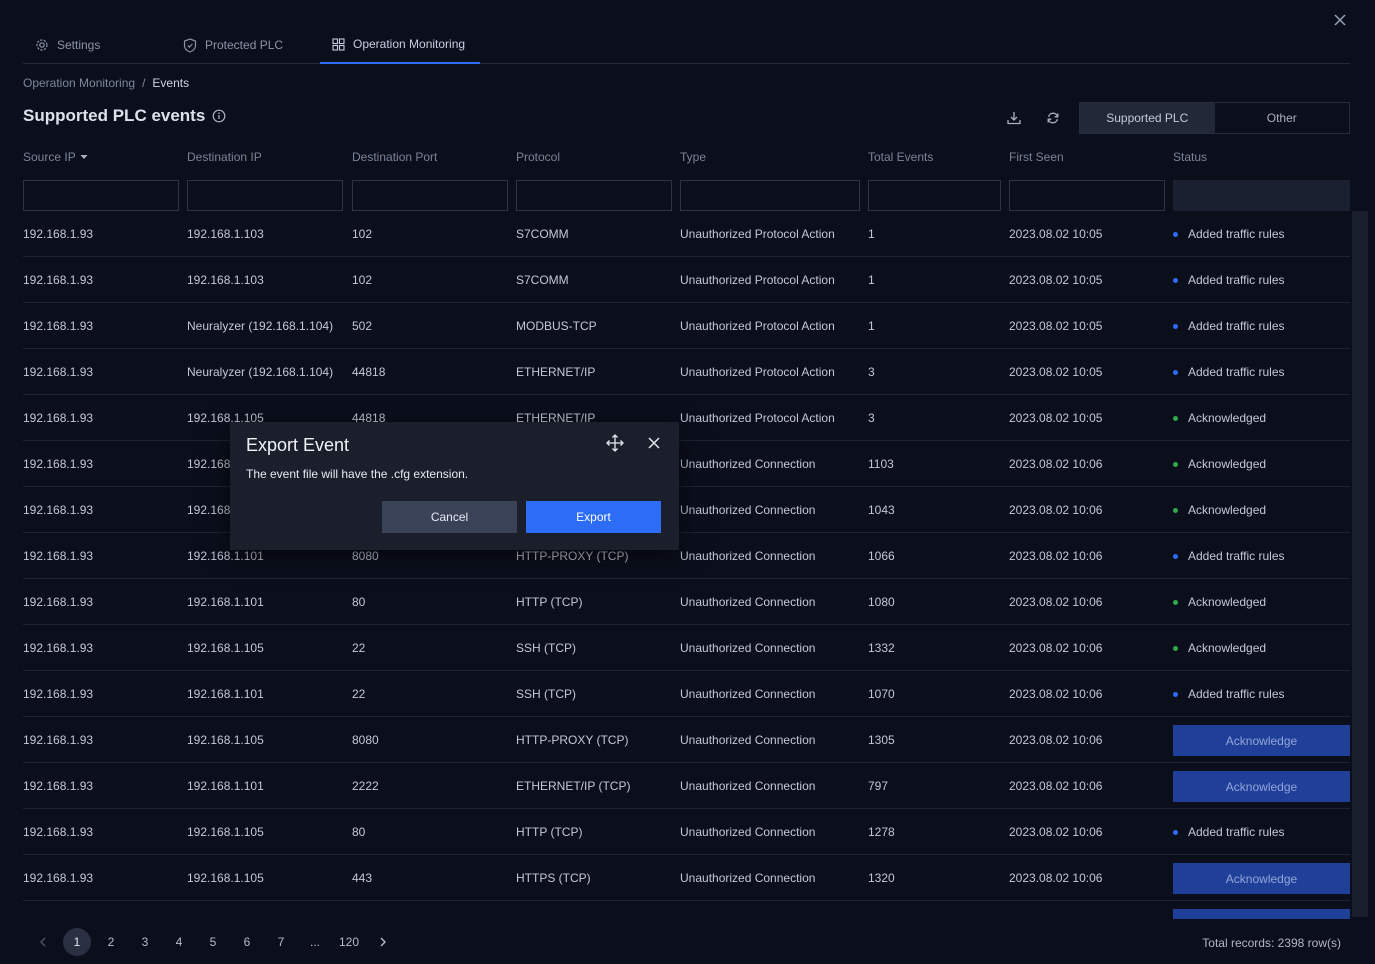  I want to click on next-page-button, so click(383, 942).